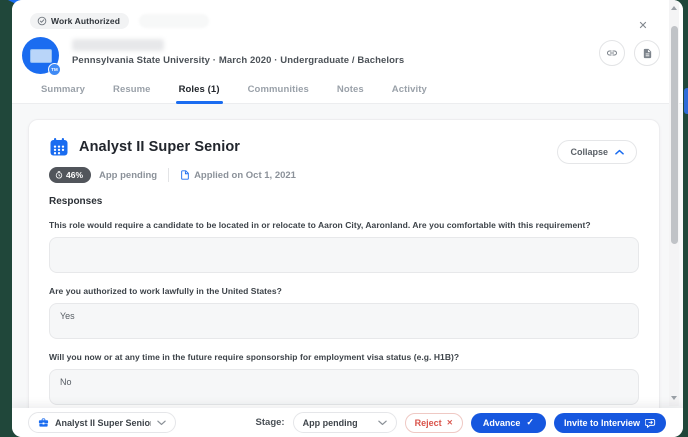 The image size is (688, 437). I want to click on id-card-icon, so click(40, 55).